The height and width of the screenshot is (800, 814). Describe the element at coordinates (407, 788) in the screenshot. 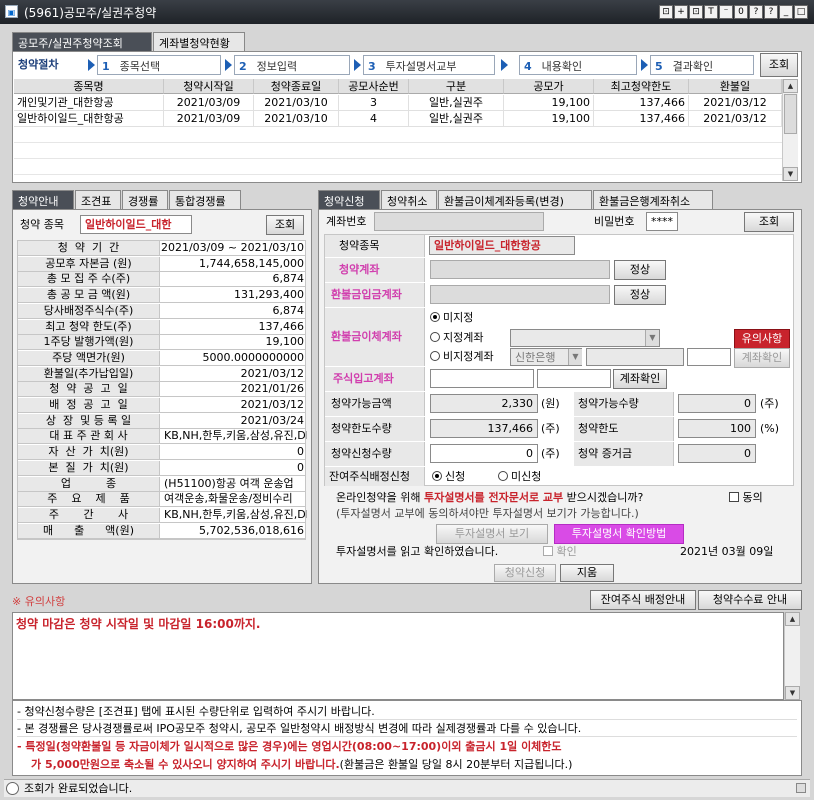

I see `status-bar: 조회가 완료되었습니다.` at that location.